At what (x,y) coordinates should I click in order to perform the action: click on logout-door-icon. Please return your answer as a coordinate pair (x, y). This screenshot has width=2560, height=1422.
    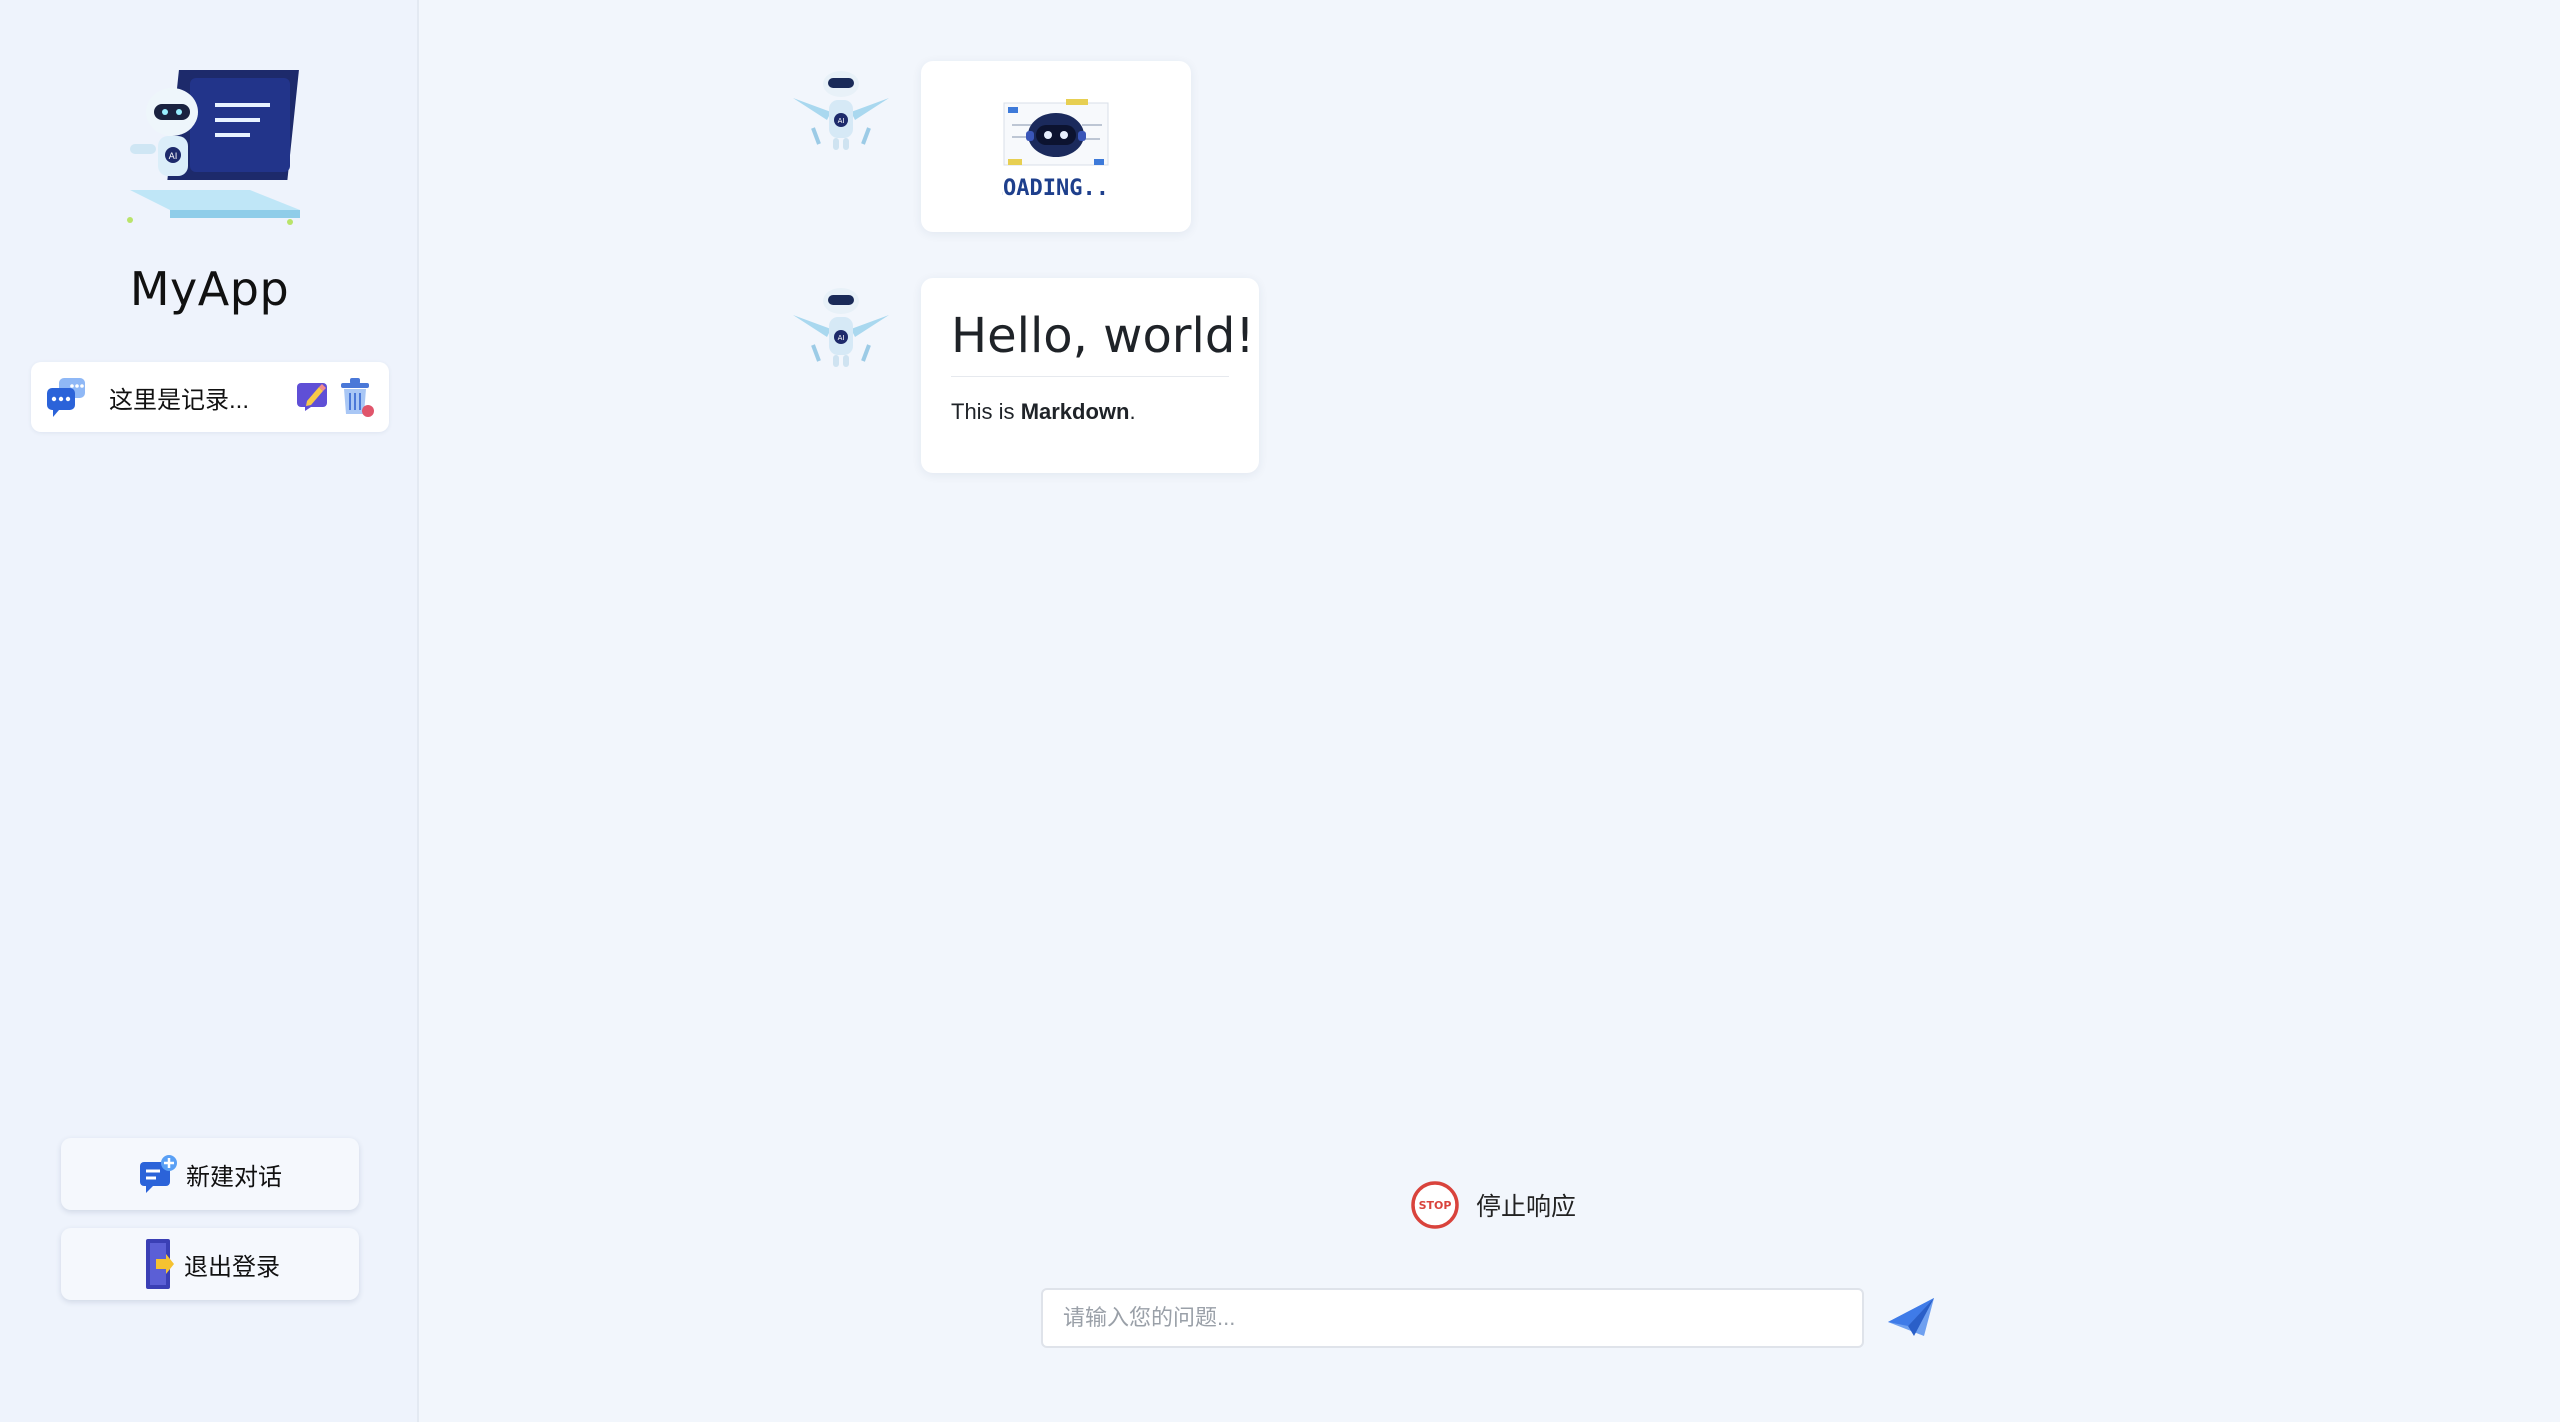
    Looking at the image, I should click on (160, 1264).